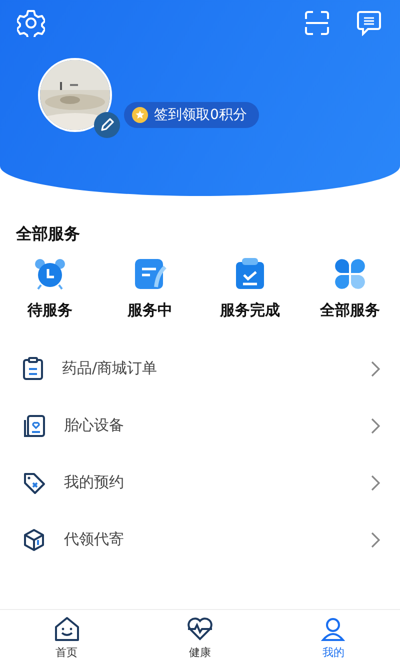 Image resolution: width=400 pixels, height=666 pixels. I want to click on service-item: 全部服务, so click(350, 288).